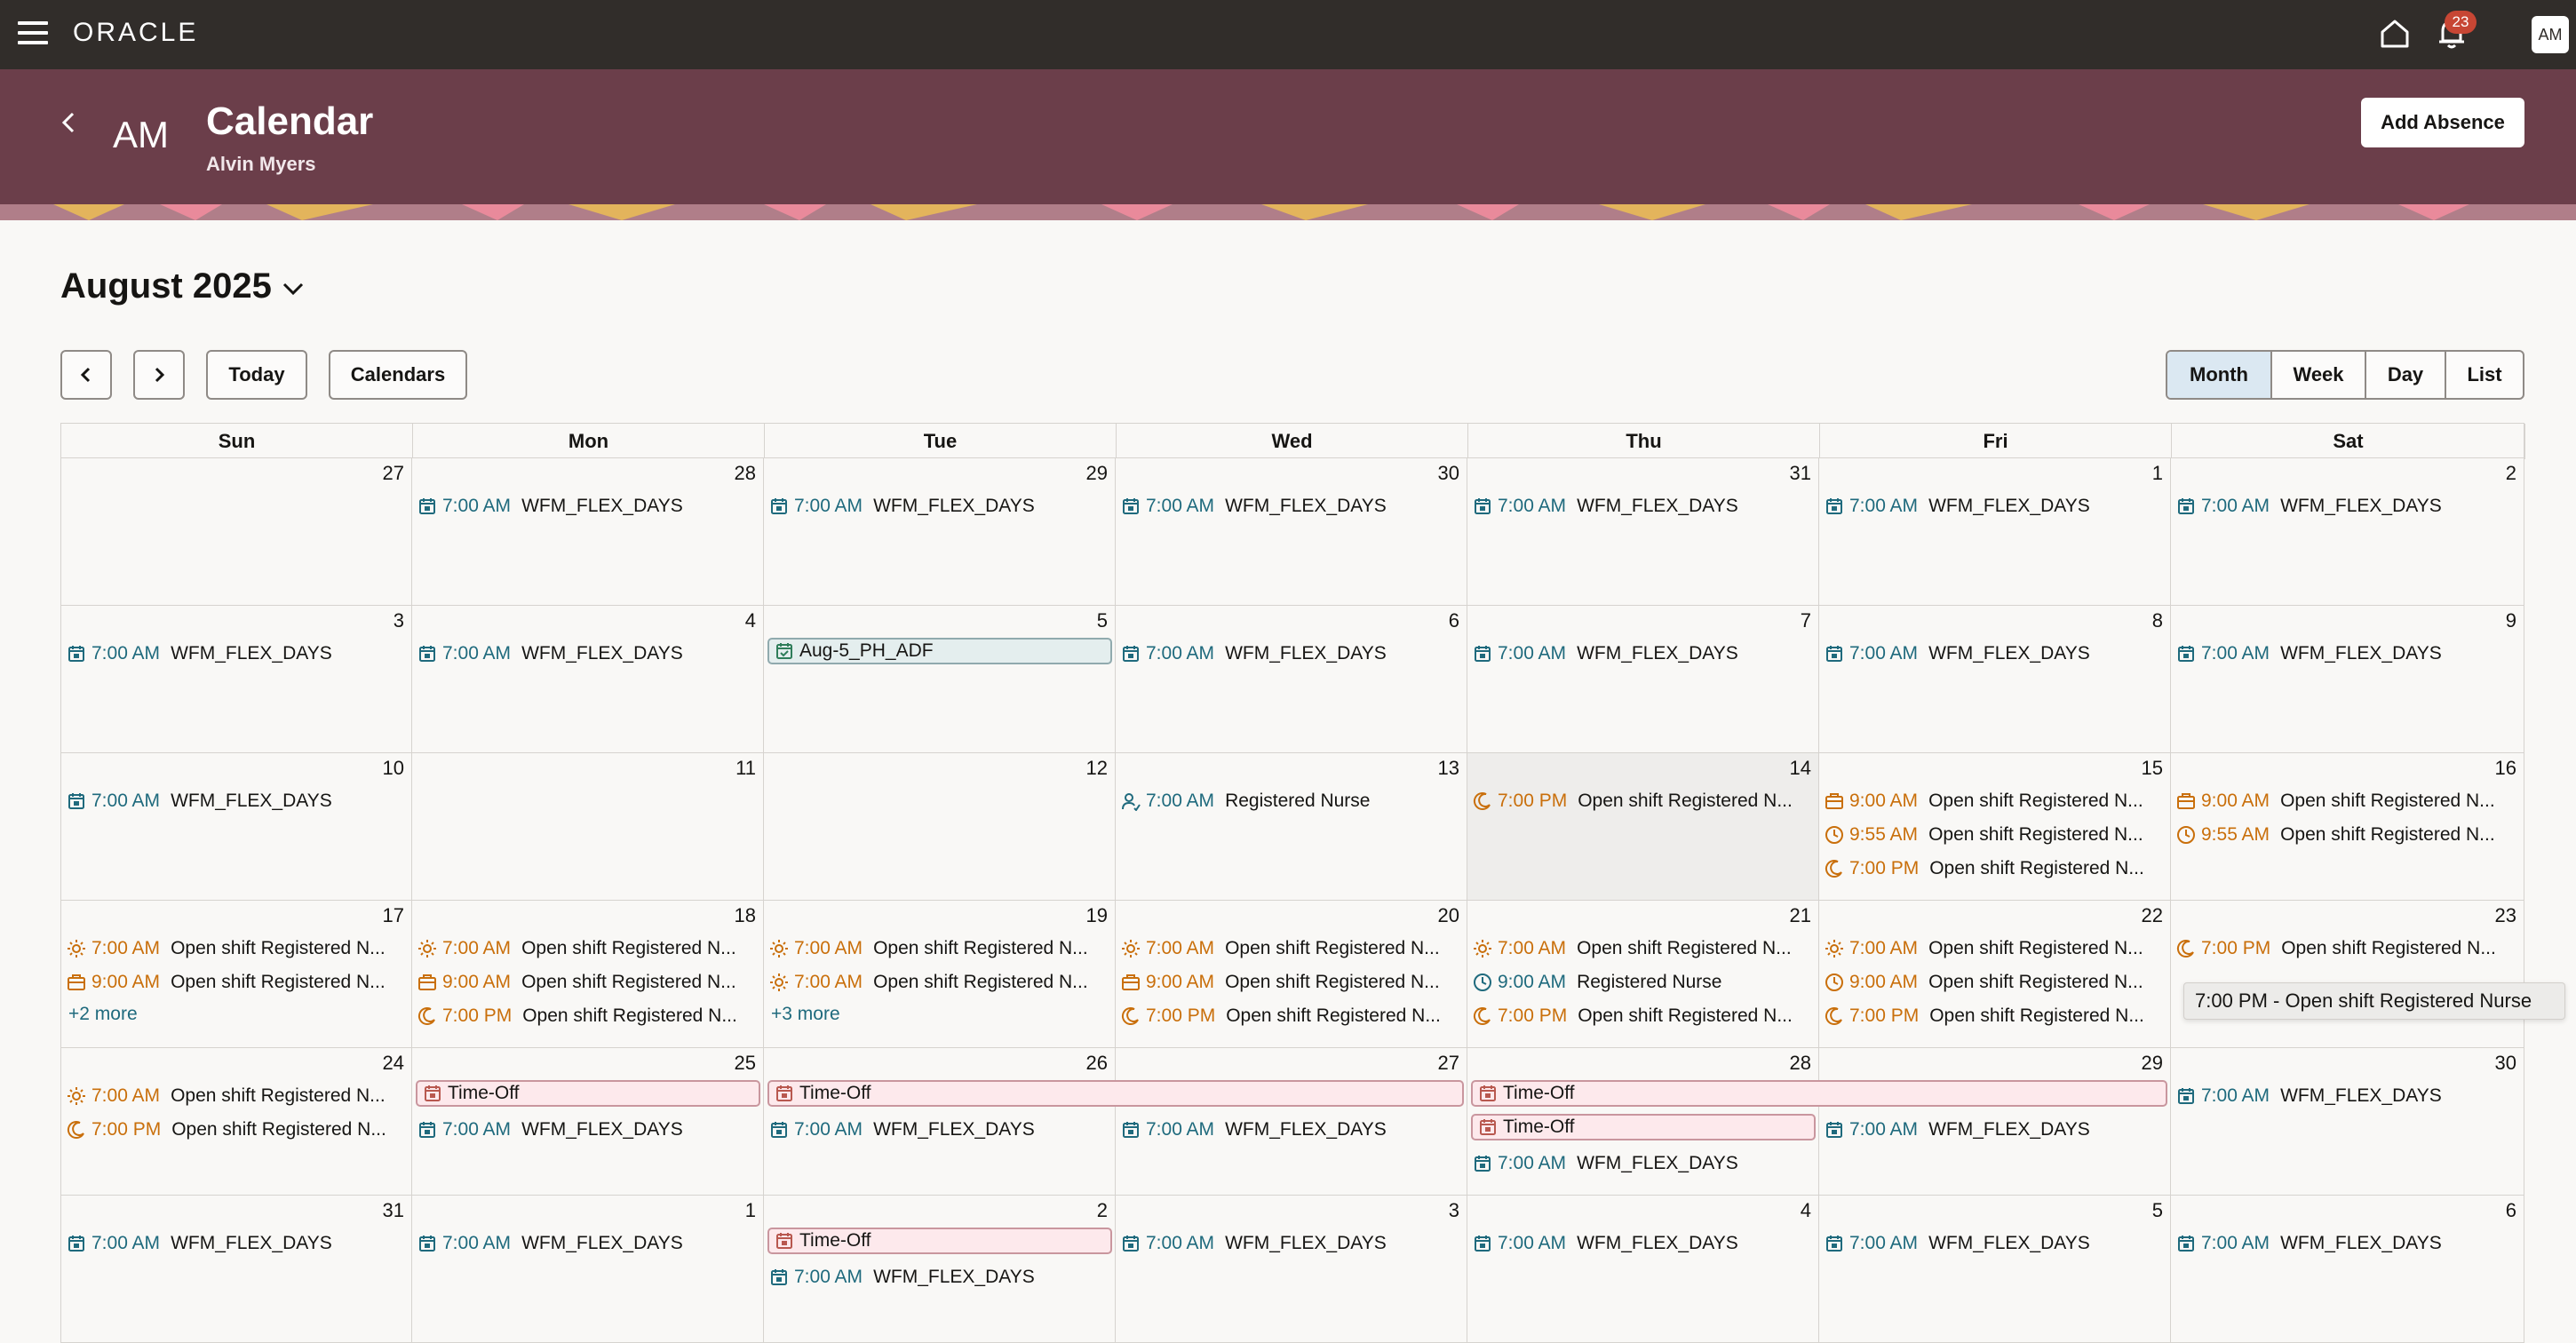 This screenshot has width=2576, height=1343. What do you see at coordinates (2219, 375) in the screenshot?
I see `view-month-button: Month` at bounding box center [2219, 375].